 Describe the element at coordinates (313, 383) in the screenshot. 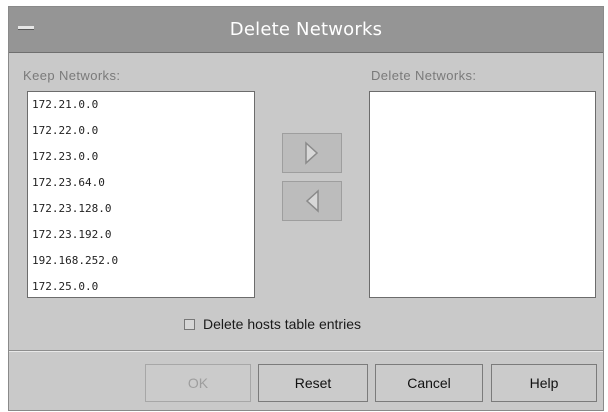

I see `reset-button: Reset` at that location.